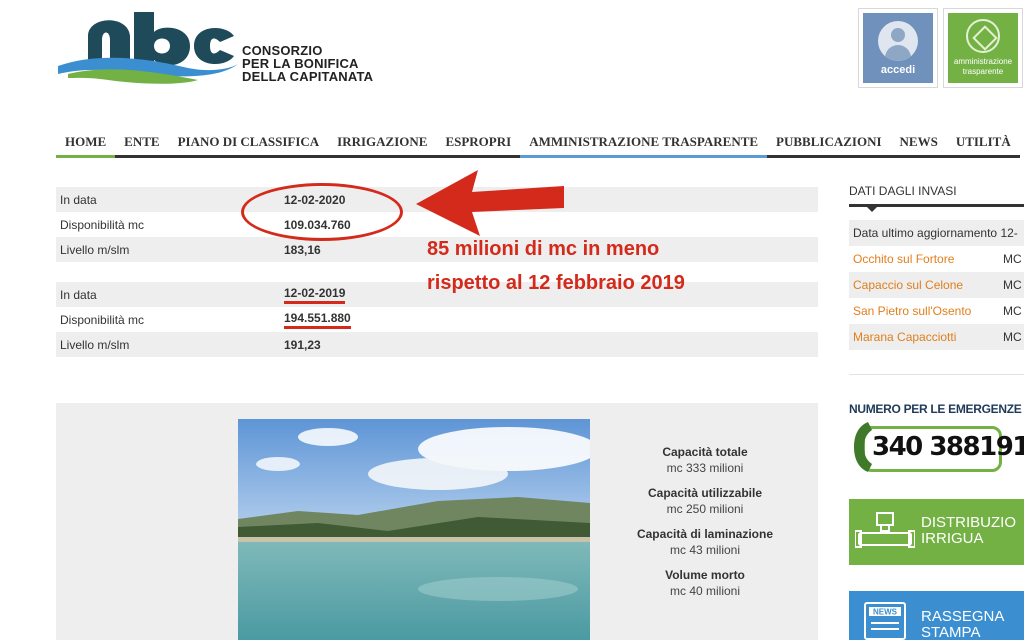 This screenshot has width=1024, height=640. I want to click on nav-piano-di-classifica: PIANO DI CLASSIFICA, so click(248, 143).